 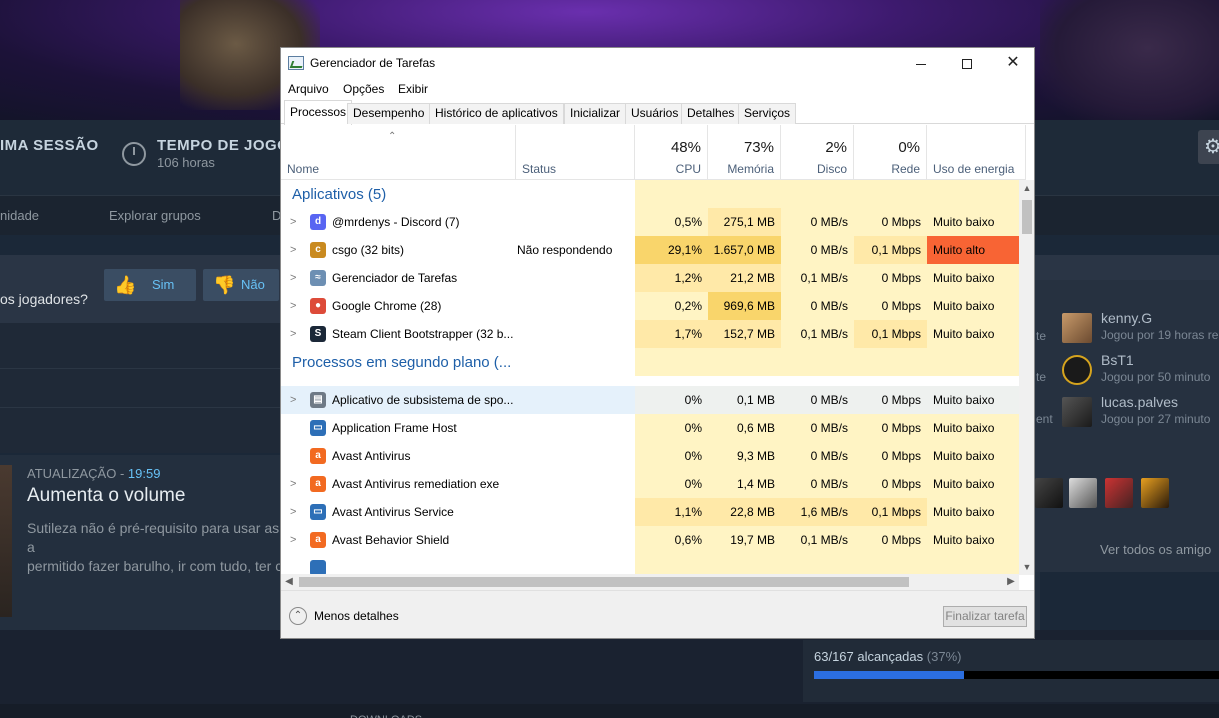 What do you see at coordinates (6, 541) in the screenshot?
I see `news-thumbnail` at bounding box center [6, 541].